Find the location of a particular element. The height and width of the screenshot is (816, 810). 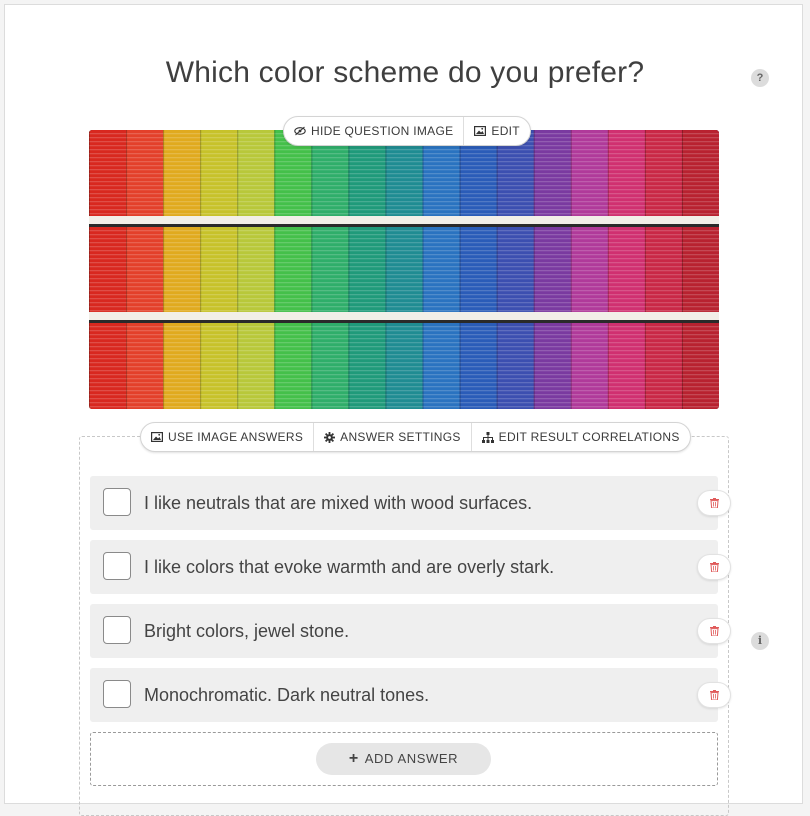

plus-icon: + is located at coordinates (353, 758).